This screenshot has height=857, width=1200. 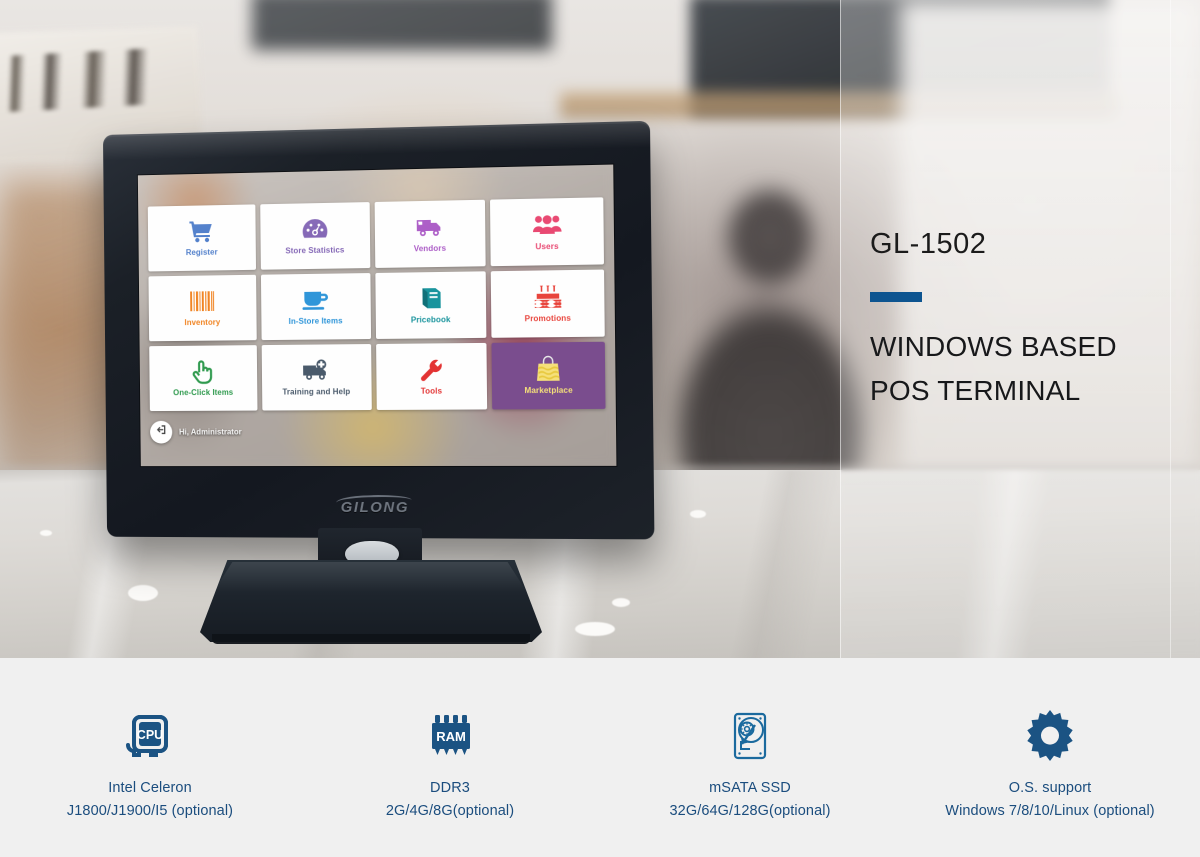 What do you see at coordinates (1050, 811) in the screenshot?
I see `spec-detail: Windows 7/8/10/Linux (optional)` at bounding box center [1050, 811].